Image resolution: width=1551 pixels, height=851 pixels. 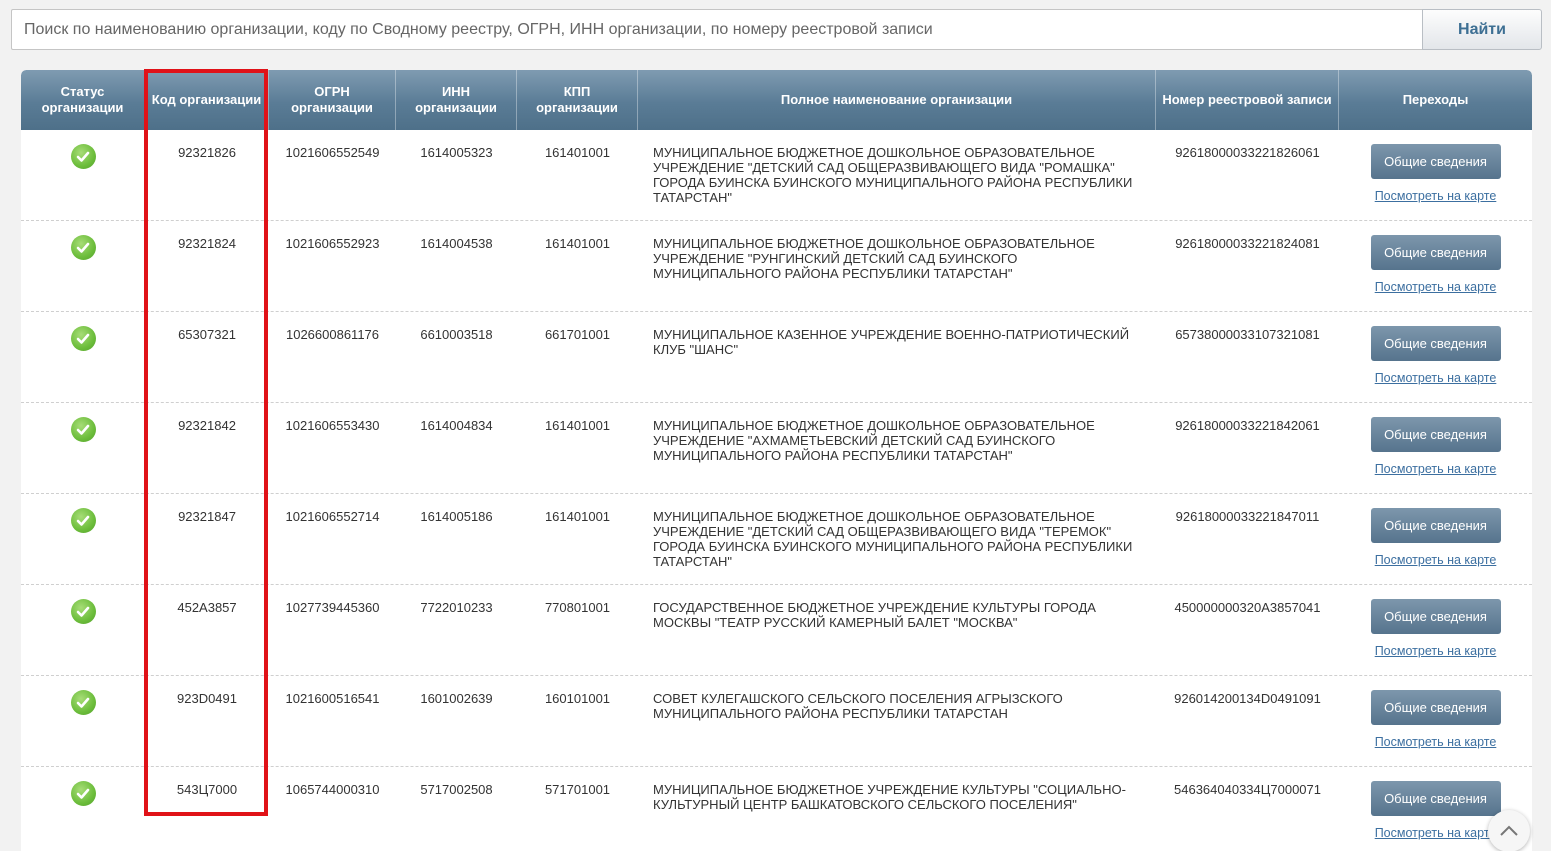 I want to click on scroll-to-top-button, so click(x=1509, y=830).